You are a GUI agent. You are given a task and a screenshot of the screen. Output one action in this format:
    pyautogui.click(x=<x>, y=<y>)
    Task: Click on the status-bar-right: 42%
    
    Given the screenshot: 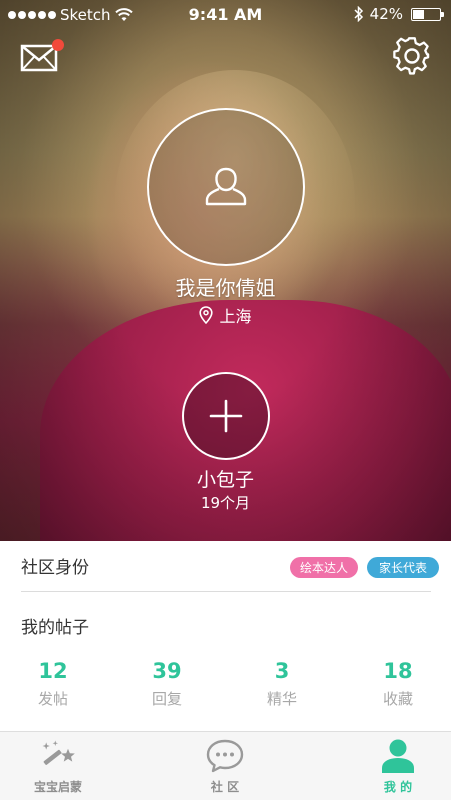 What is the action you would take?
    pyautogui.click(x=399, y=14)
    